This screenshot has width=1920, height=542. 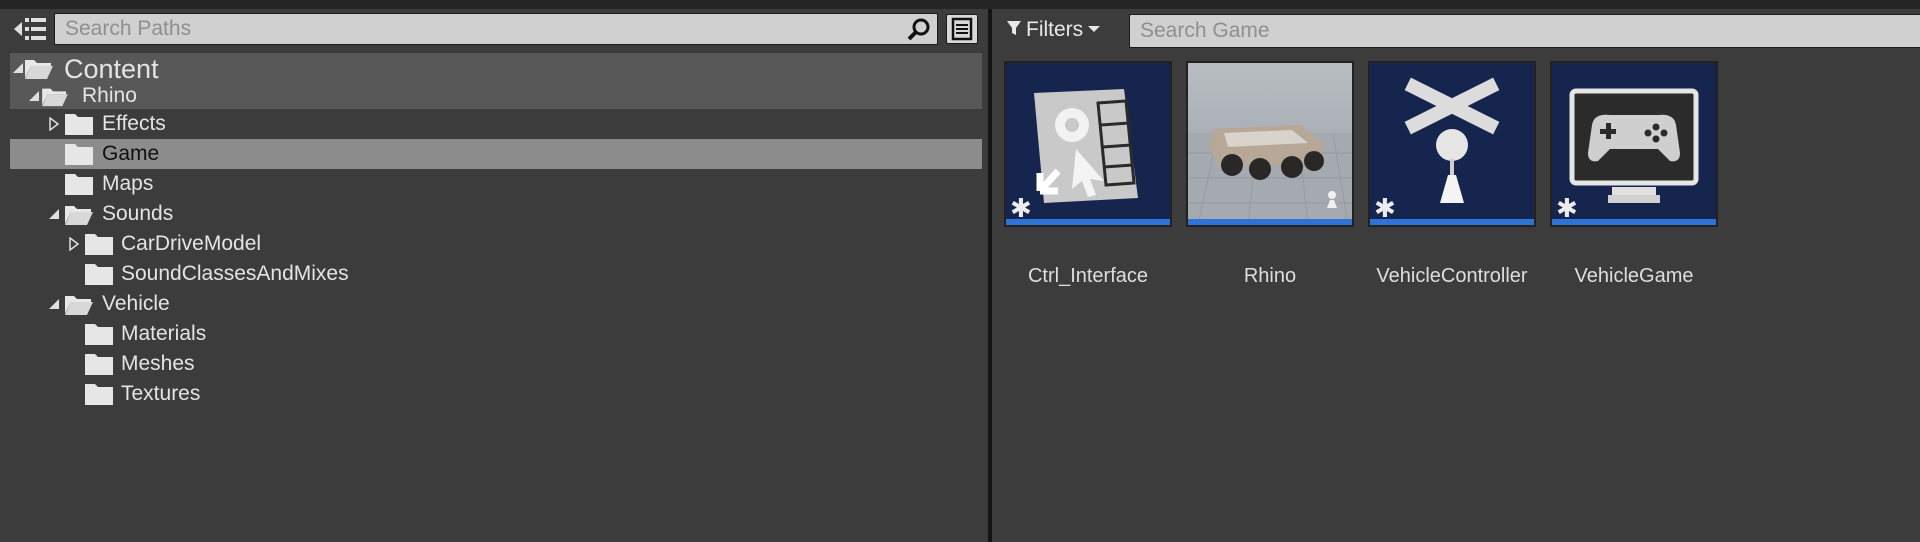 I want to click on tree-item-vehicle: Vehicle, so click(x=496, y=304).